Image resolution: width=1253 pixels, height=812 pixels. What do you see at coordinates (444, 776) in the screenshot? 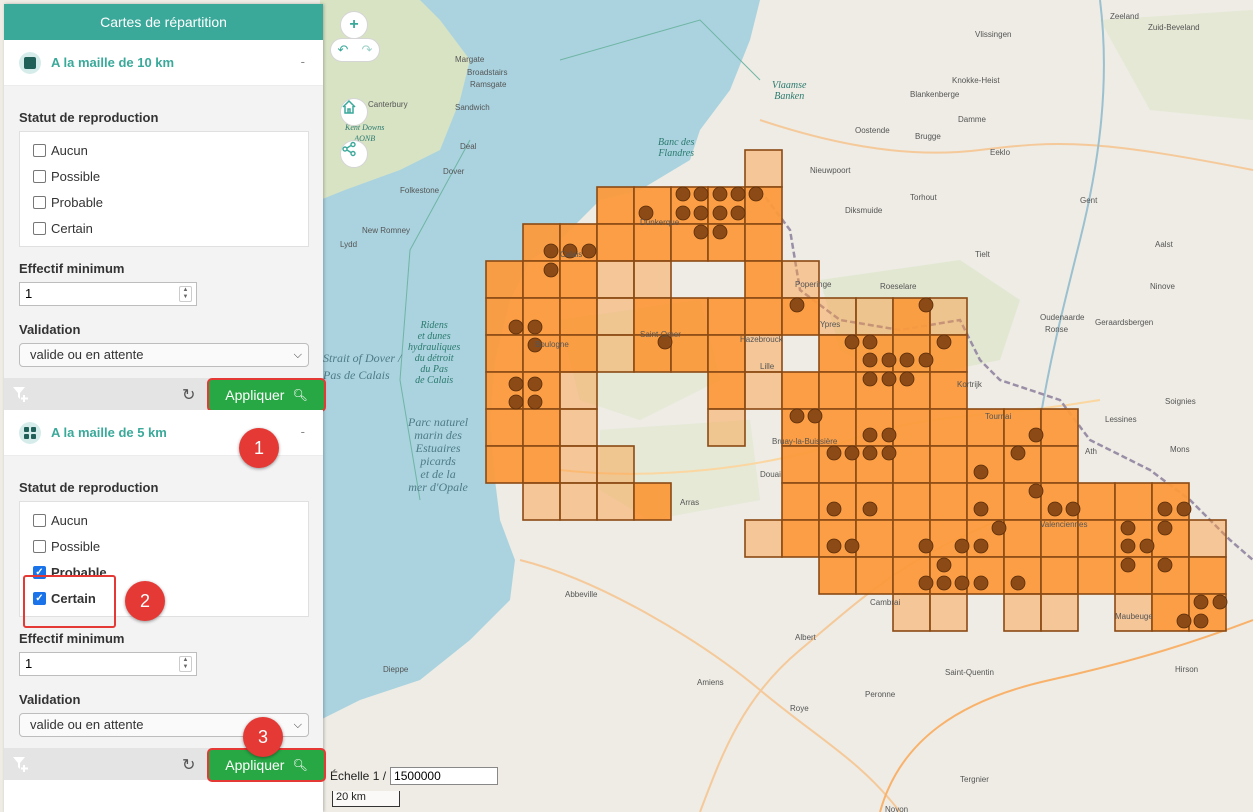
I see `scale-input` at bounding box center [444, 776].